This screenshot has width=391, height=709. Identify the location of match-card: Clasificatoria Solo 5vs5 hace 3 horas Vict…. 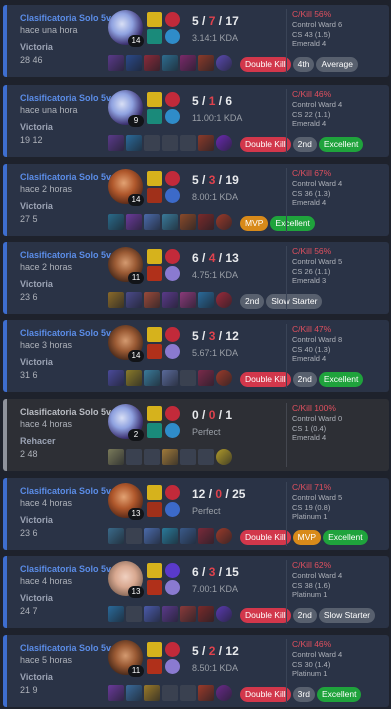
(196, 356).